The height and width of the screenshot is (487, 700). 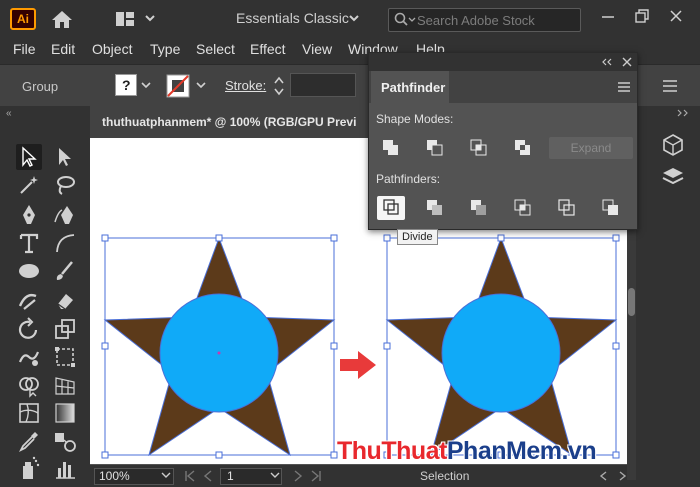 I want to click on selection-tool, so click(x=29, y=157).